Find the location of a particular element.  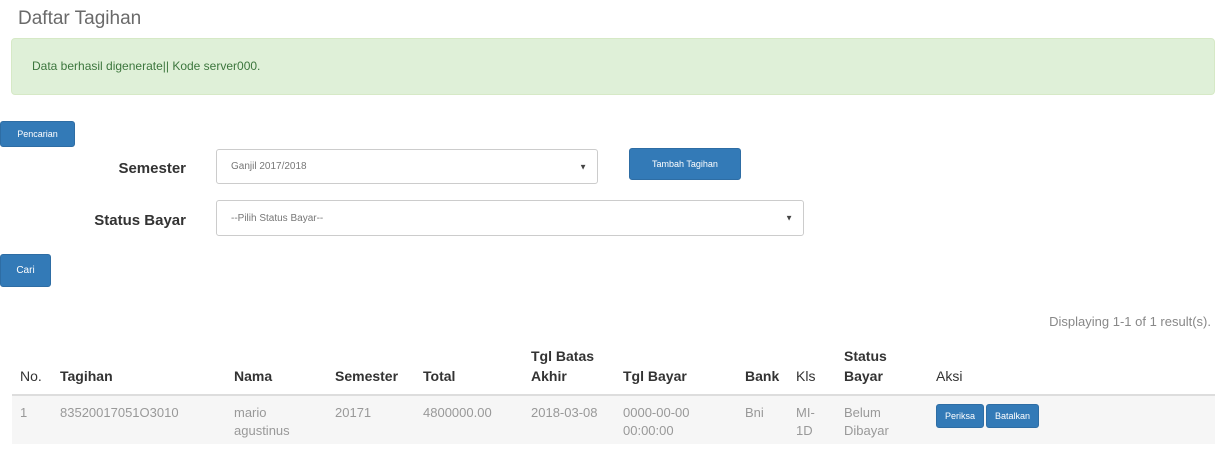

semester-select-value: Ganjil 2017/2018 is located at coordinates (269, 166).